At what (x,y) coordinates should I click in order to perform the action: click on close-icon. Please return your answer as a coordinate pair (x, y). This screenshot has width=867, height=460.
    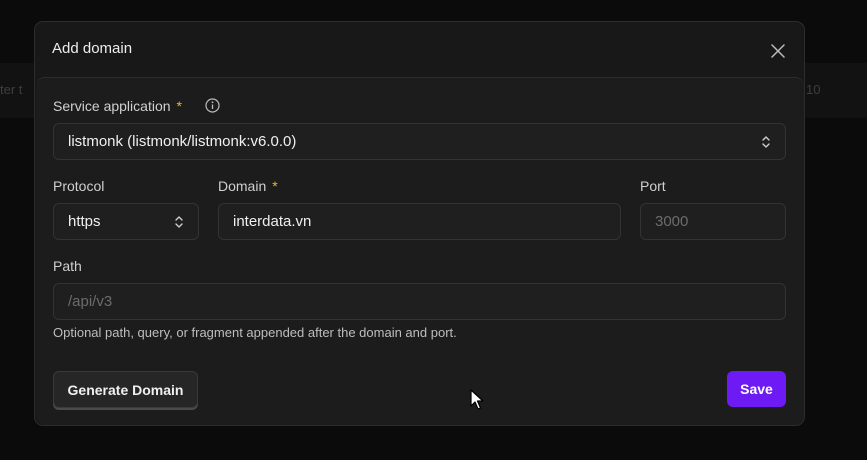
    Looking at the image, I should click on (778, 51).